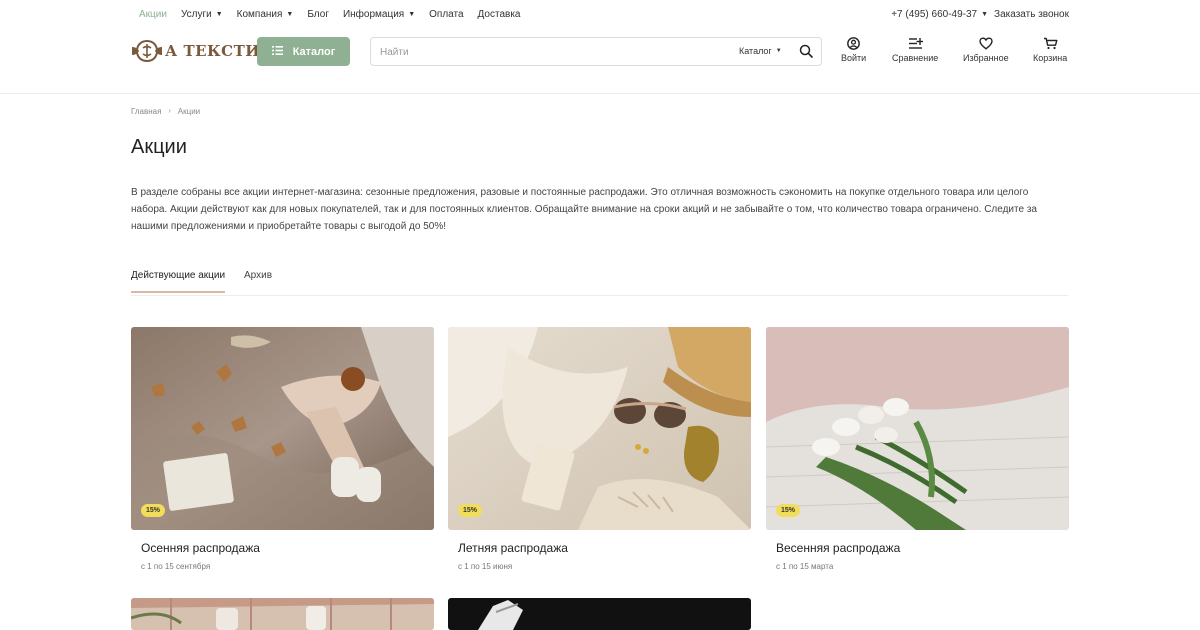 This screenshot has width=1200, height=630. I want to click on login-button: Войти, so click(853, 50).